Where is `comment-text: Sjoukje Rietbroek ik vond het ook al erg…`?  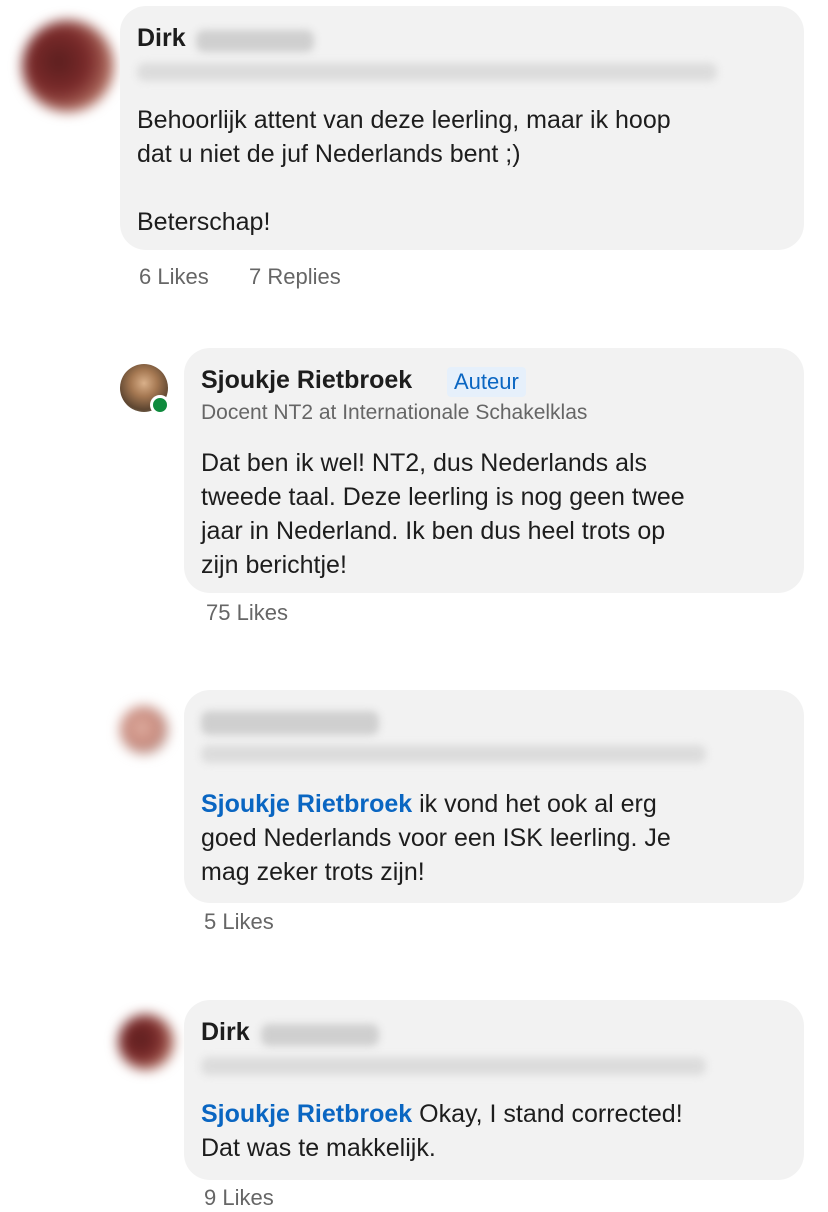
comment-text: Sjoukje Rietbroek ik vond het ook al erg… is located at coordinates (496, 838).